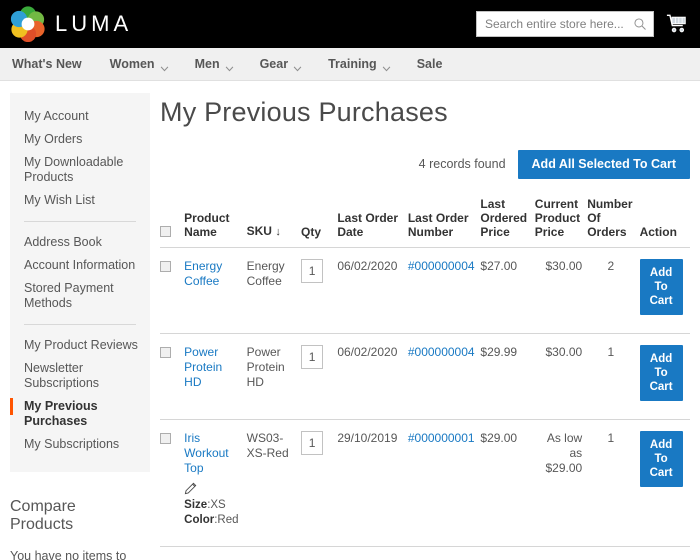  I want to click on nav-item-women: Women, so click(146, 64).